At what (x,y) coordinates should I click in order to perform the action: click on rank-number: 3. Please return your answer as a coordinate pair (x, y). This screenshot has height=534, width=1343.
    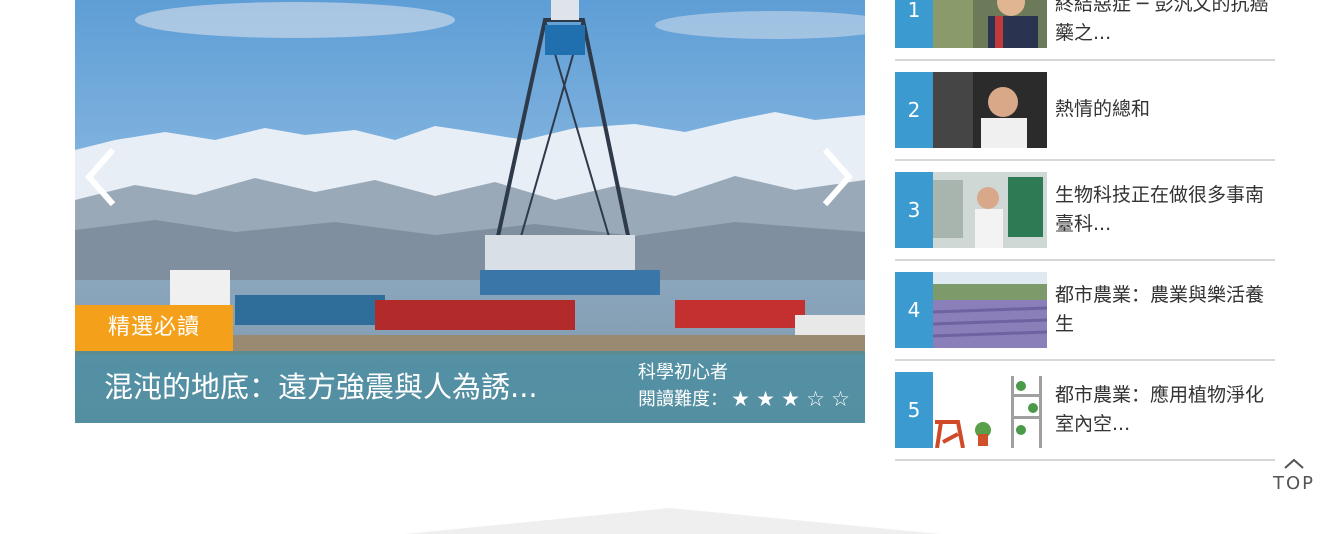
    Looking at the image, I should click on (917, 210).